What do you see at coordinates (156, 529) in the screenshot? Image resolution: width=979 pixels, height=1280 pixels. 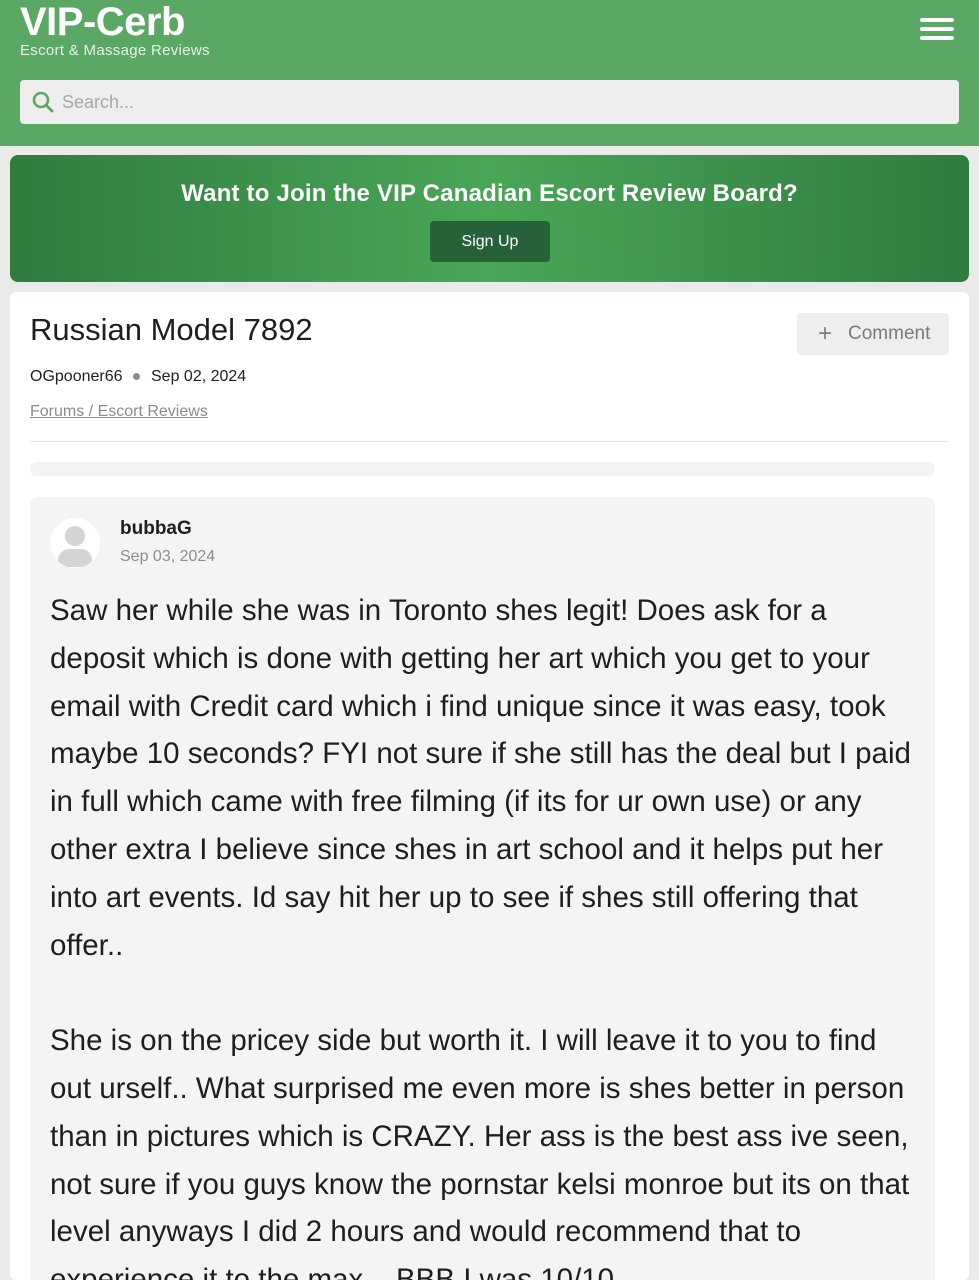 I see `post-username: bubbaG` at bounding box center [156, 529].